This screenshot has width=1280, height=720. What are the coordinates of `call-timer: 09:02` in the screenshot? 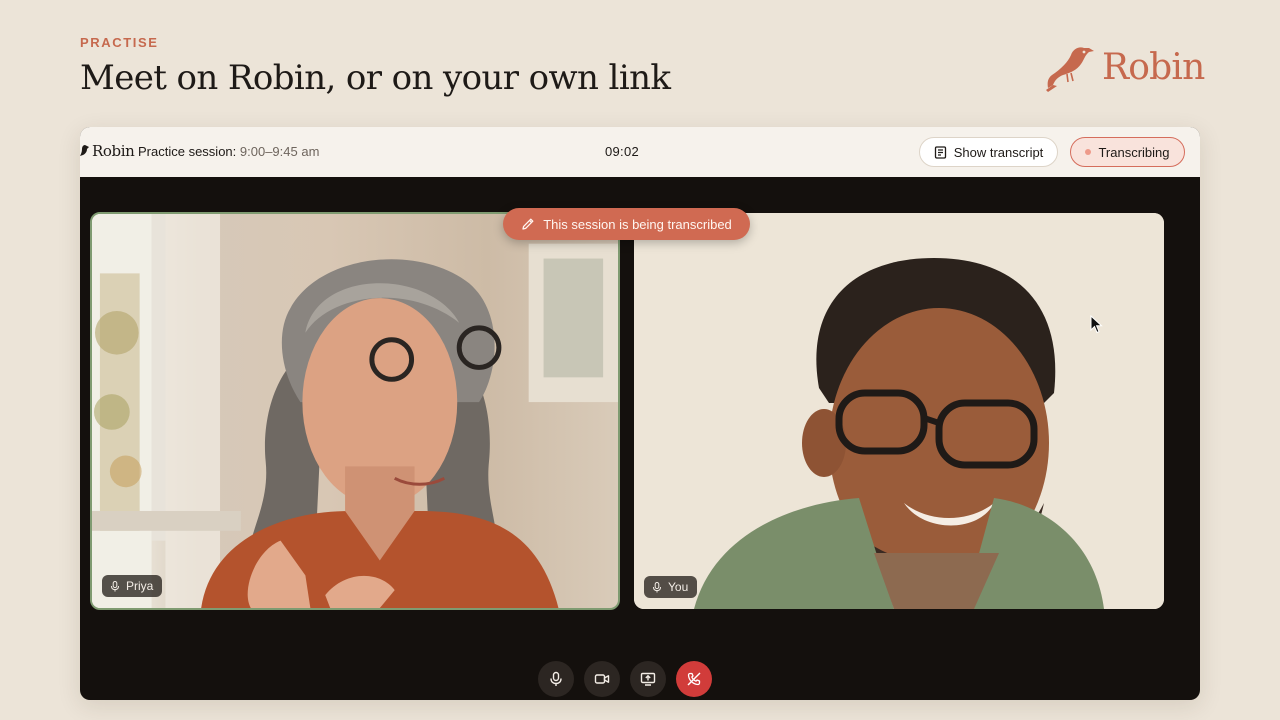 It's located at (622, 151).